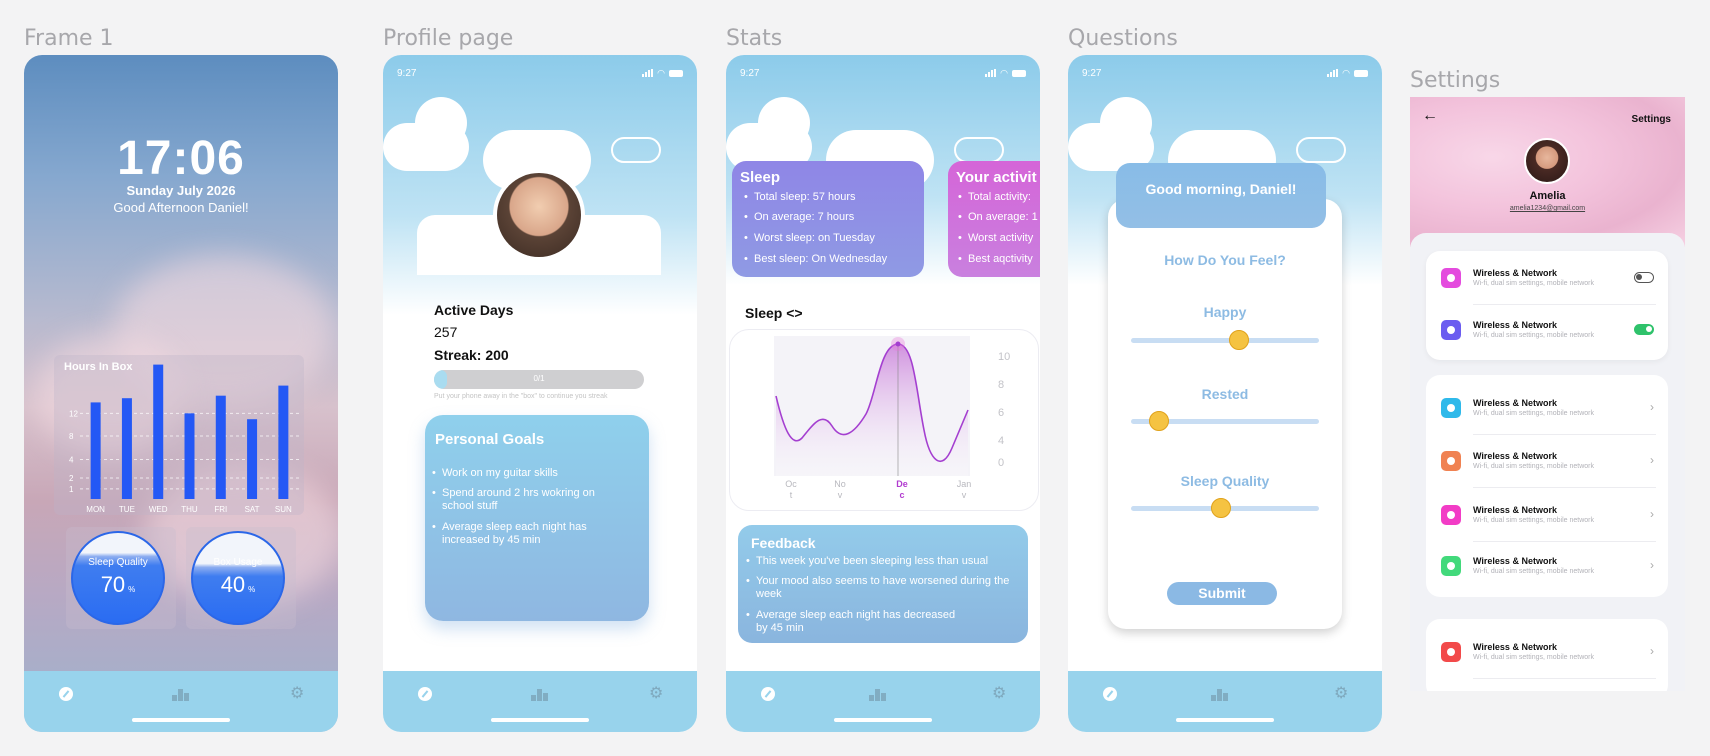 This screenshot has height=756, width=1710. Describe the element at coordinates (799, 217) in the screenshot. I see `sleep-stat: On average: 7 hours` at that location.